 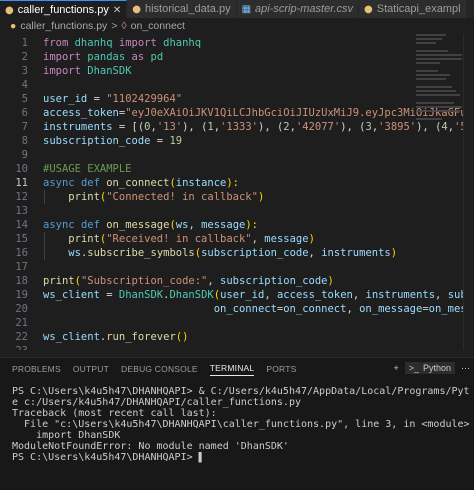 I want to click on line-number: 8, so click(x=24, y=141).